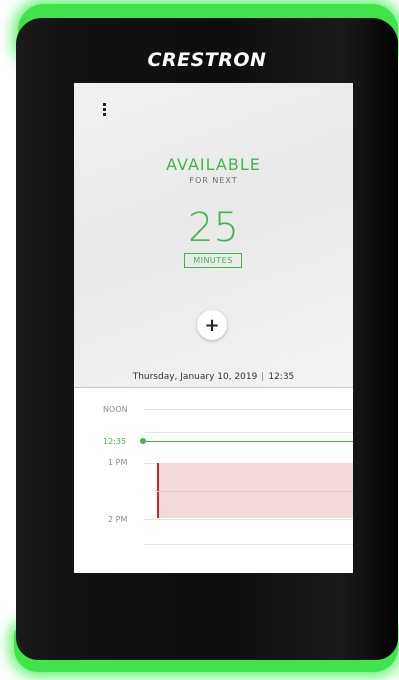  What do you see at coordinates (263, 376) in the screenshot?
I see `datetime-divider` at bounding box center [263, 376].